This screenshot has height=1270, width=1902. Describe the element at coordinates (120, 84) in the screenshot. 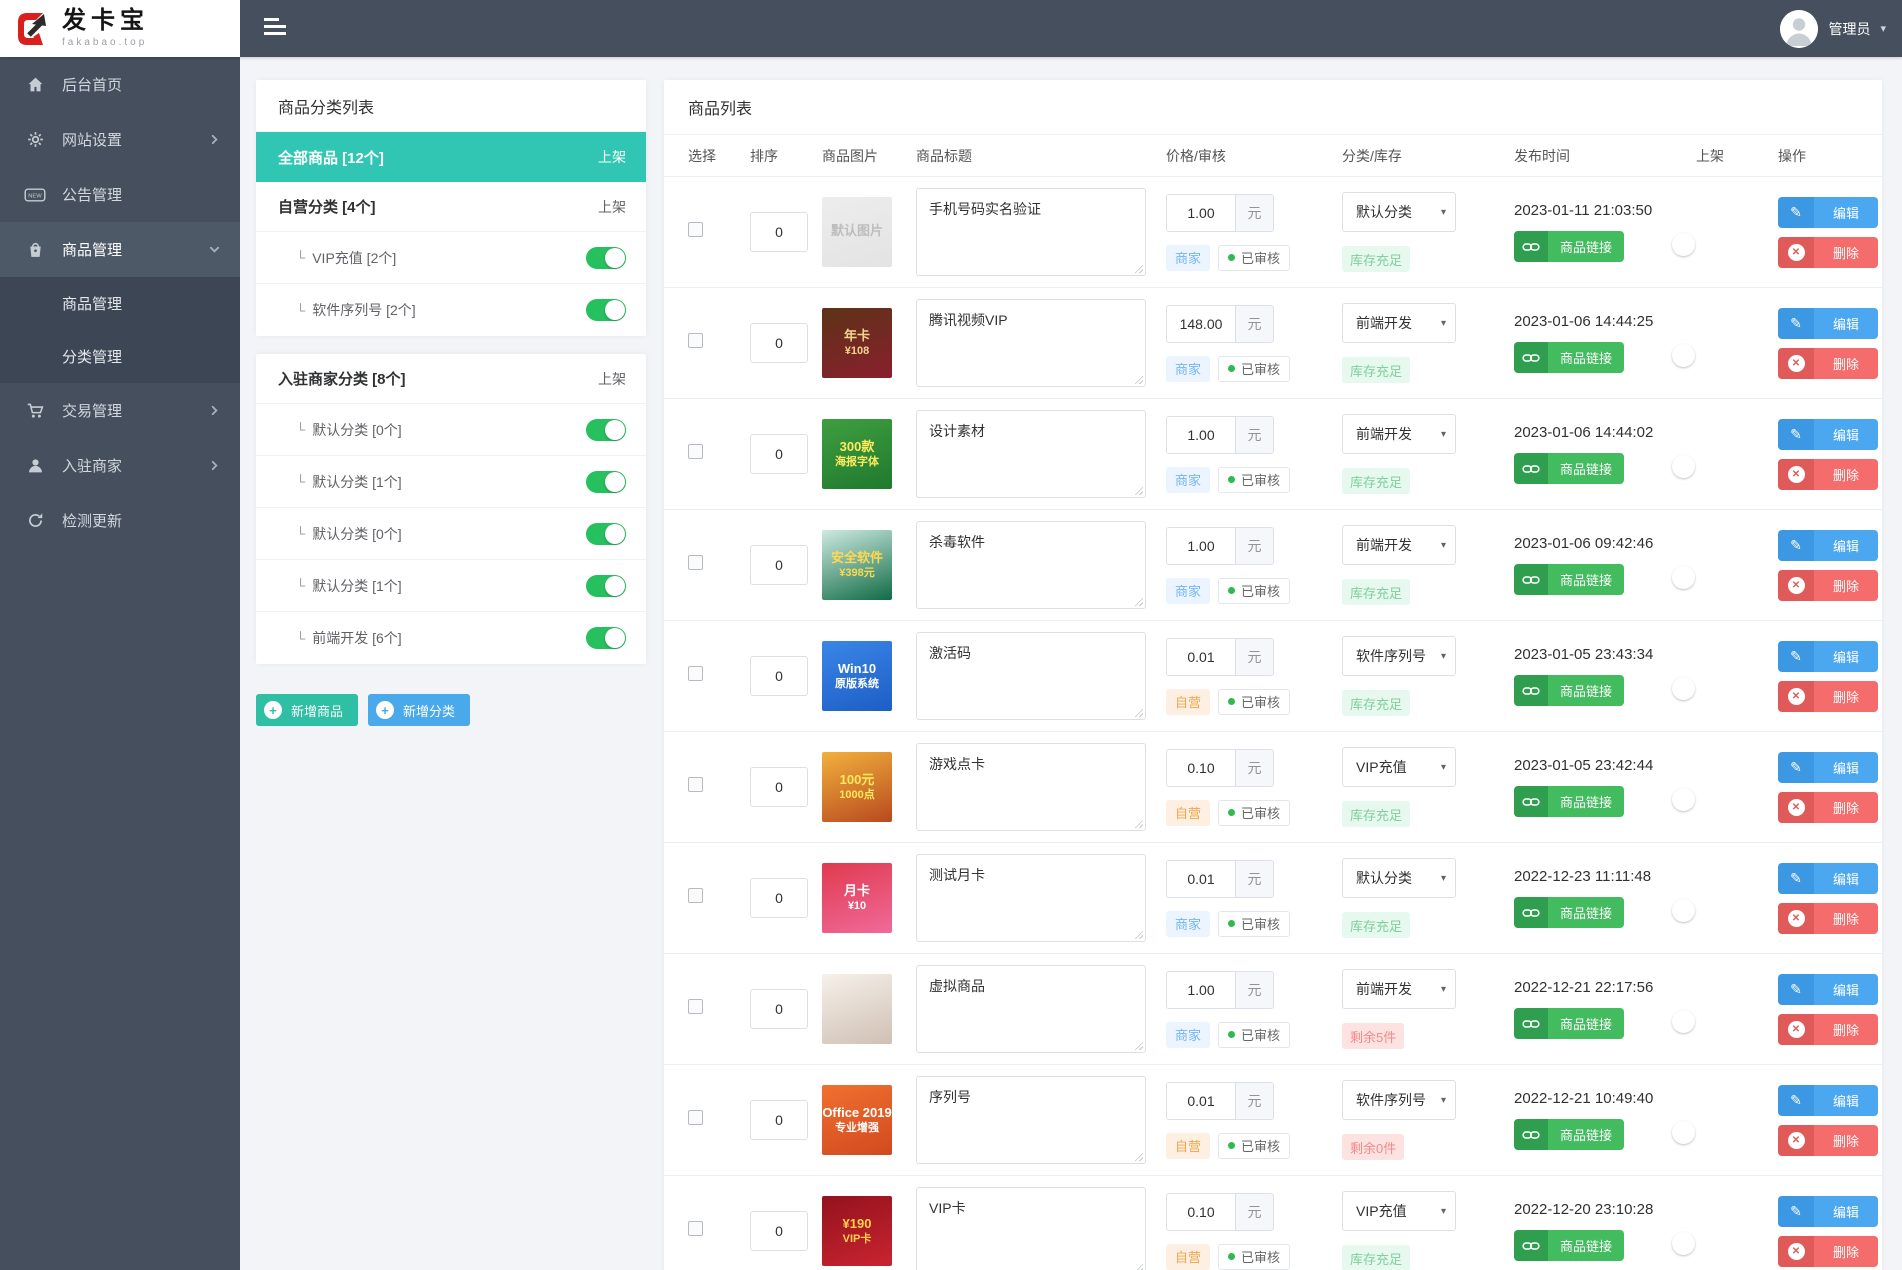

I see `sidebar-item-0: 后台首页` at that location.